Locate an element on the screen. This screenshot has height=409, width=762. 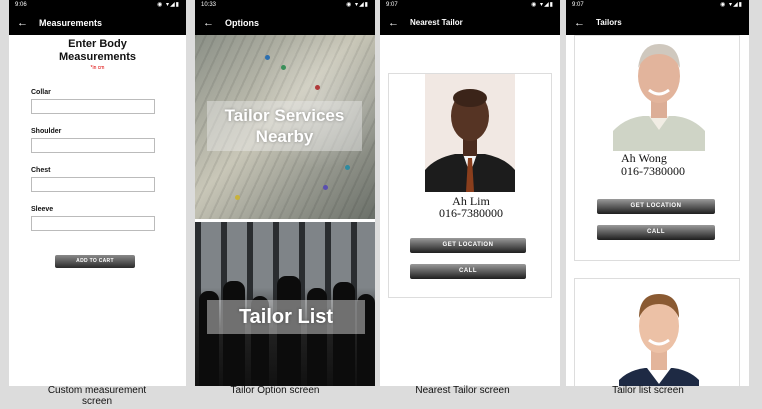
caption-tailor-option: Tailor Option screen is located at coordinates (275, 390).